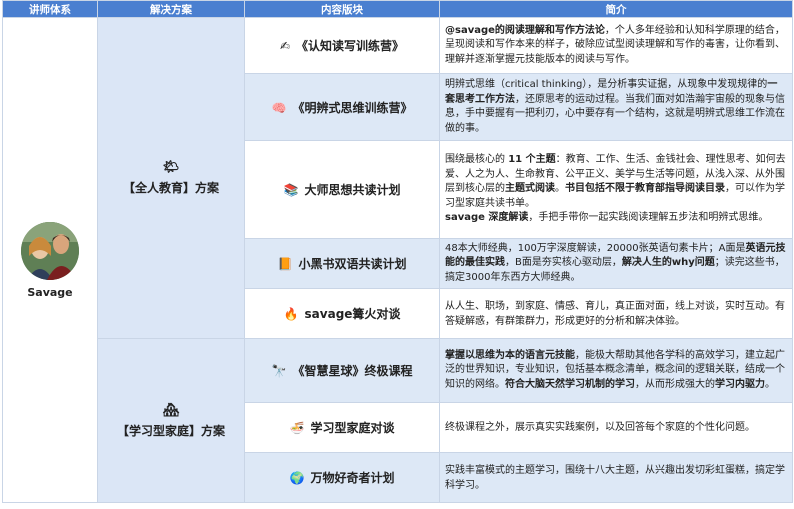  Describe the element at coordinates (352, 264) in the screenshot. I see `module-label: 小黑书双语共读计划` at that location.